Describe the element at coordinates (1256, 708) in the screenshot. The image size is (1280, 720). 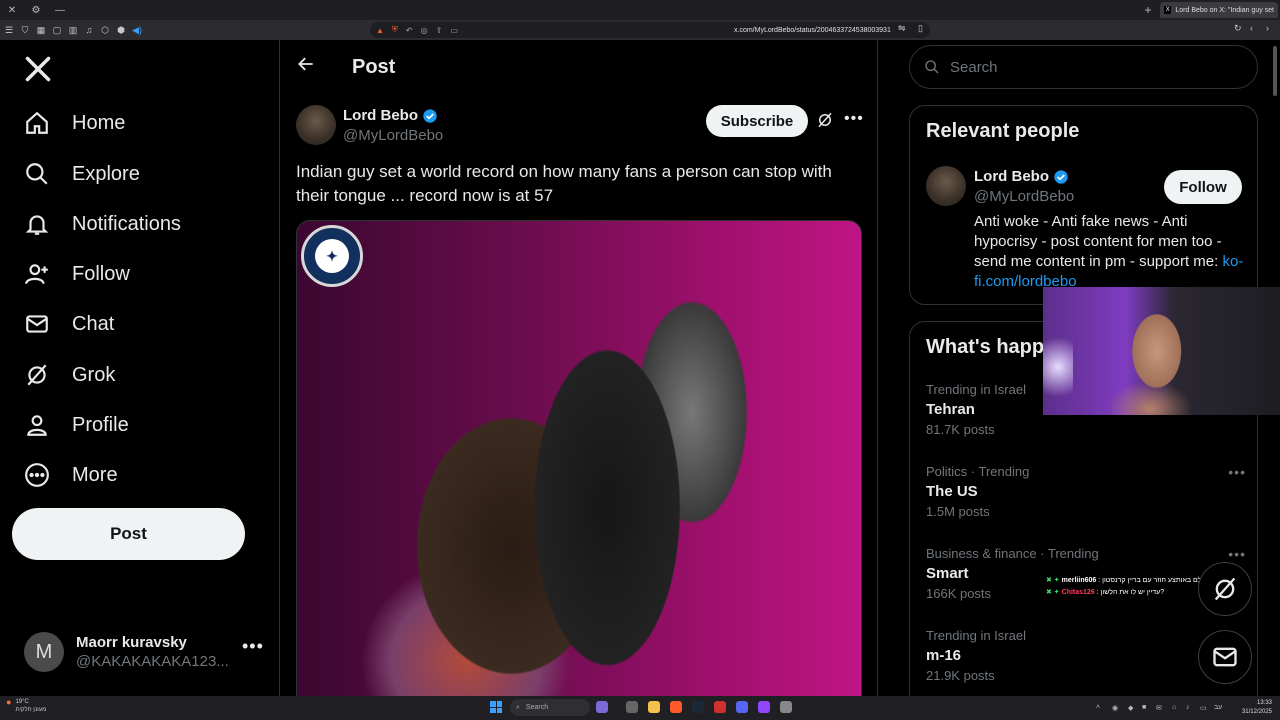
I see `taskbar-clock: 13:33 31/12/2025` at that location.